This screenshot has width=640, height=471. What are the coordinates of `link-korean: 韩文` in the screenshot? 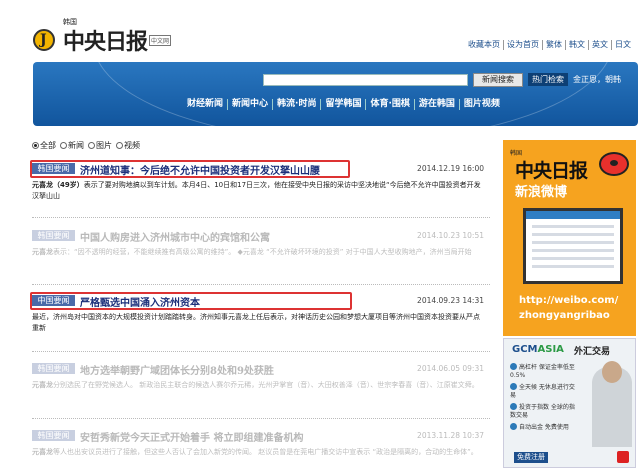 It's located at (577, 45).